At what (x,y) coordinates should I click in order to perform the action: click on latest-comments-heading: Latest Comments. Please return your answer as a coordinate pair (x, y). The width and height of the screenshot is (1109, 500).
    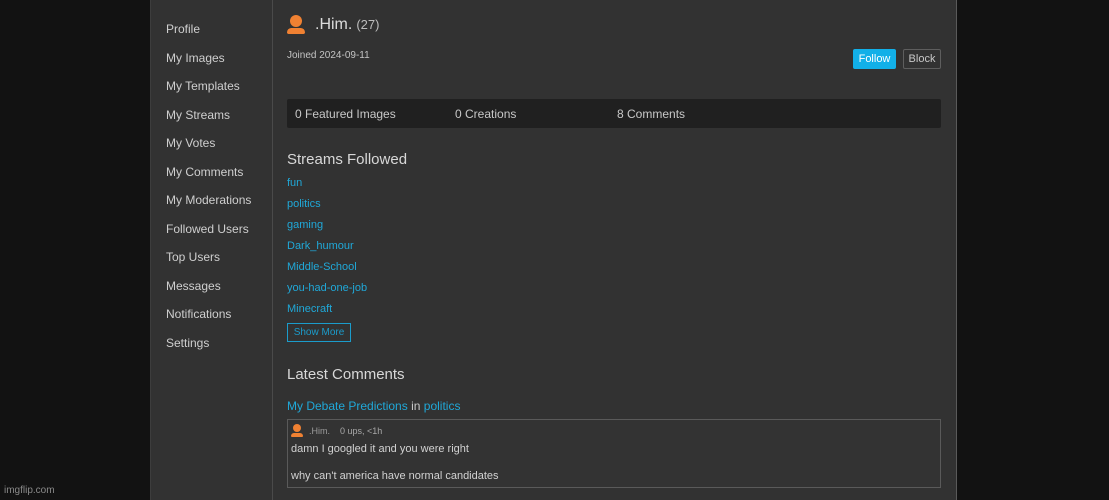
    Looking at the image, I should click on (346, 374).